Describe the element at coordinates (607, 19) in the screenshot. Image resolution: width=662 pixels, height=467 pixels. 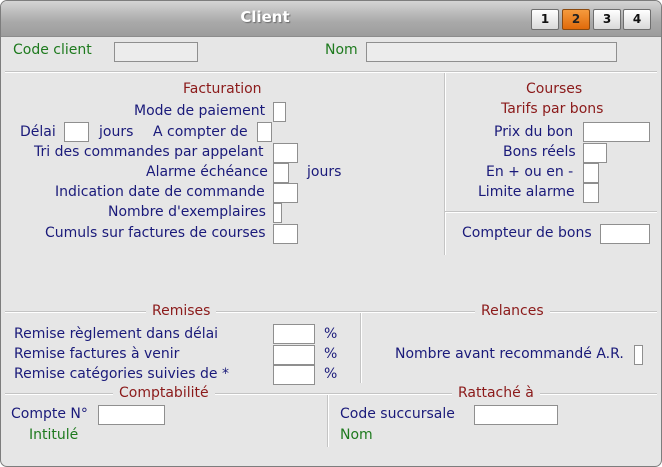
I see `tab-3: 3` at that location.